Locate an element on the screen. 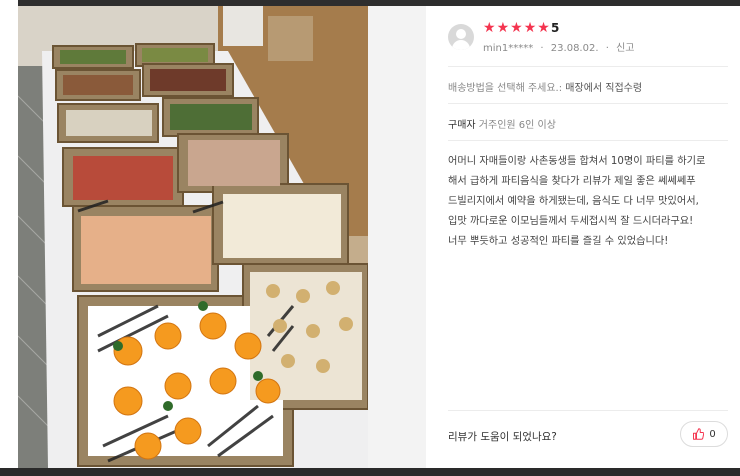  like-count: 0 is located at coordinates (712, 434).